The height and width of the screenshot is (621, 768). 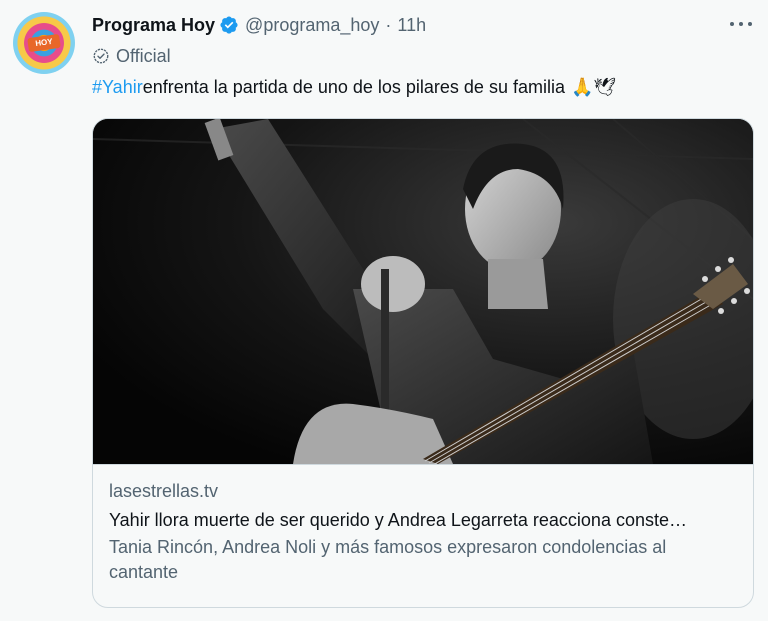 What do you see at coordinates (593, 87) in the screenshot?
I see `tweet-emojis: 🙏🕊` at bounding box center [593, 87].